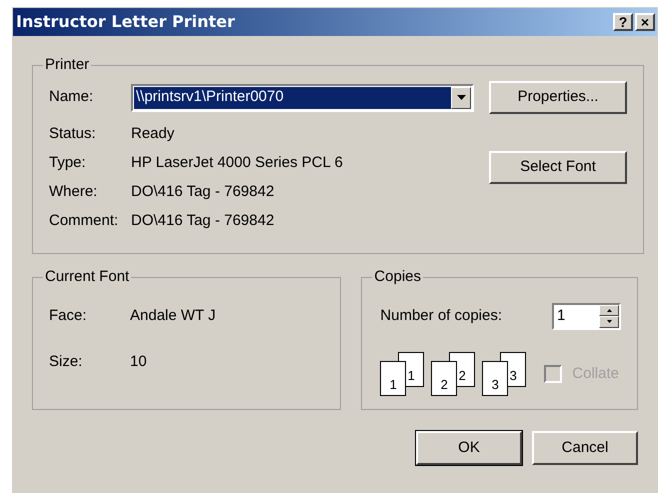 The image size is (658, 493). I want to click on field-label: Status:, so click(73, 134).